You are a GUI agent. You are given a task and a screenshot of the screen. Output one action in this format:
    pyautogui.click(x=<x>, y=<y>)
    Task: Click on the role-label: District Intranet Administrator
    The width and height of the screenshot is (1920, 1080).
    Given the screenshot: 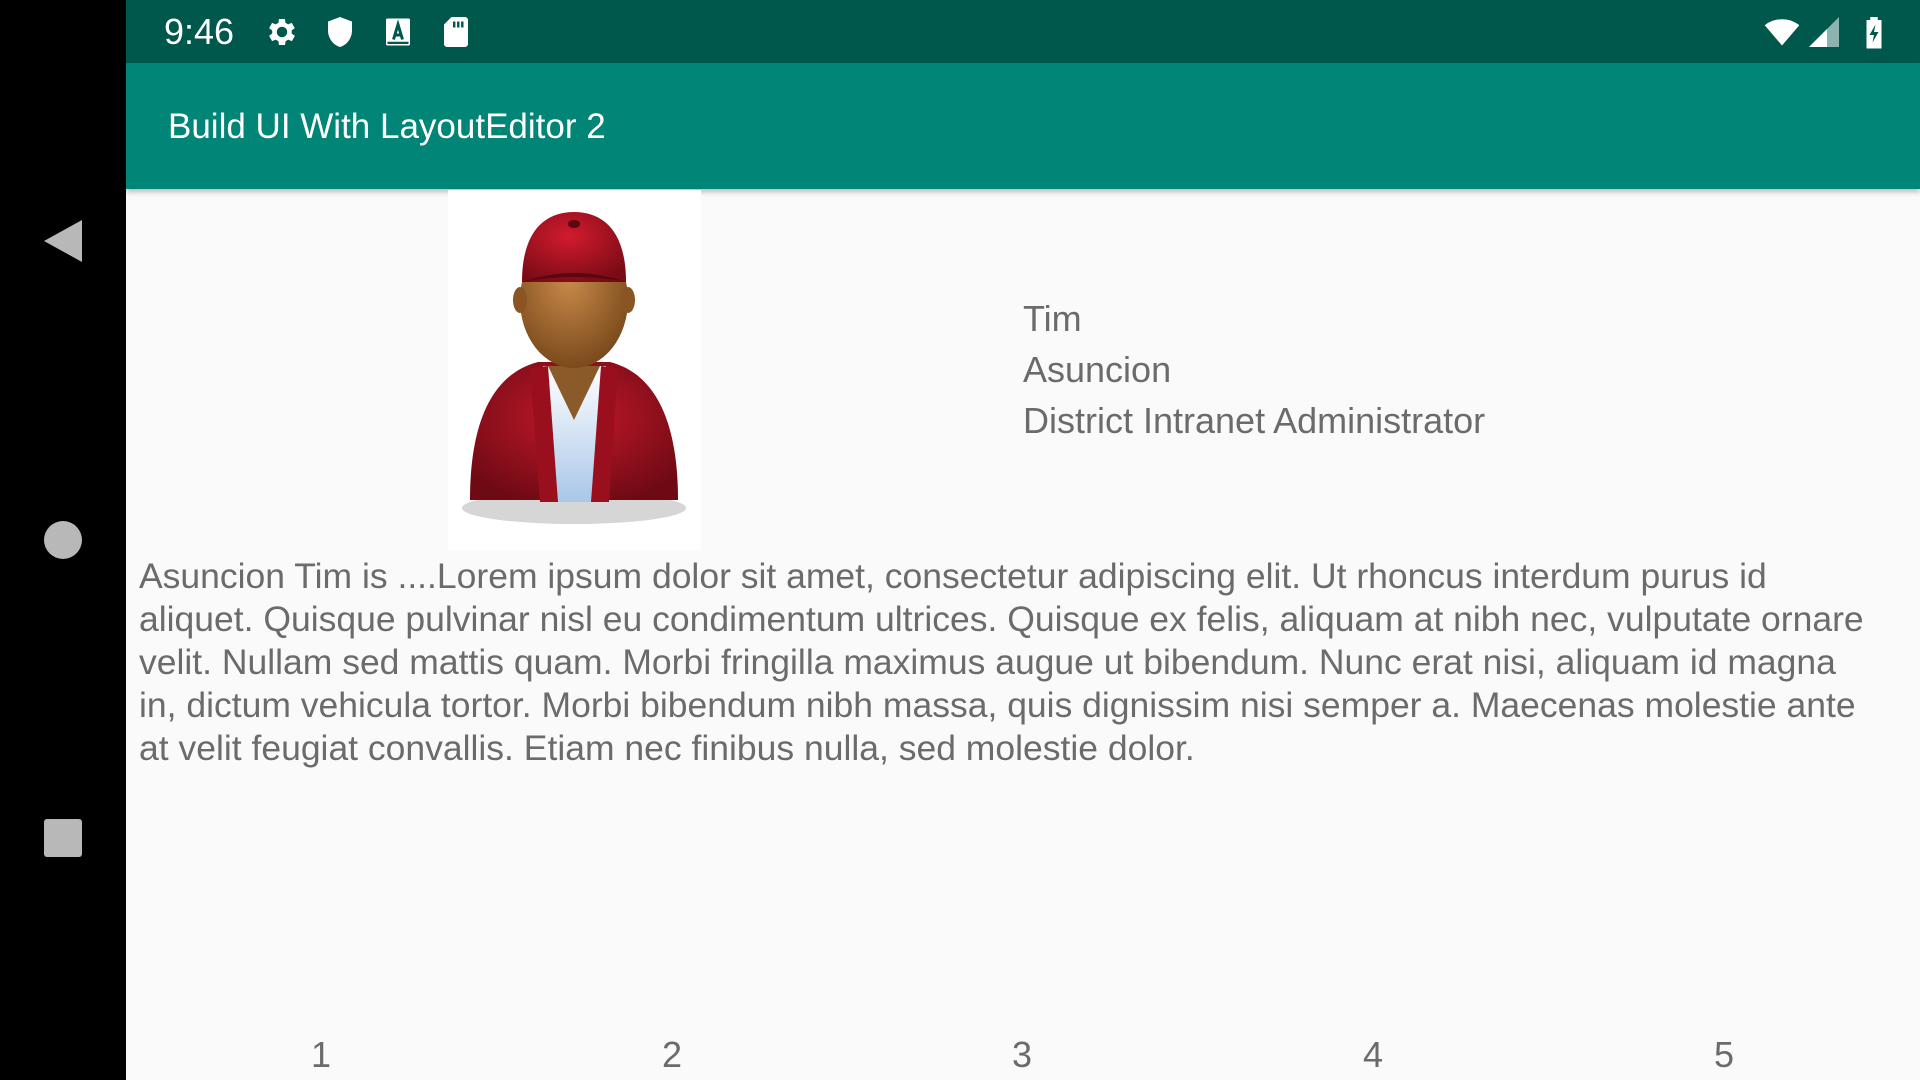 What is the action you would take?
    pyautogui.click(x=1254, y=420)
    